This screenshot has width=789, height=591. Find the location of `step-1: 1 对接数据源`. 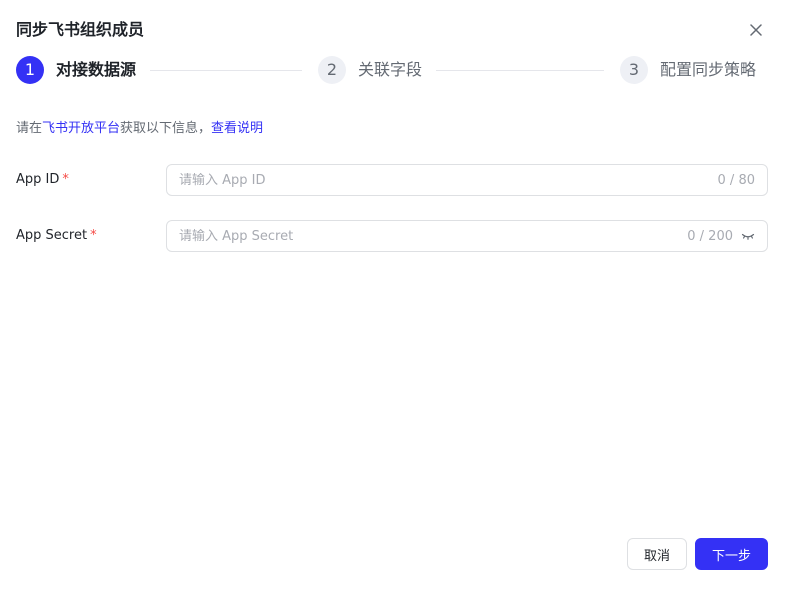

step-1: 1 对接数据源 is located at coordinates (76, 70).